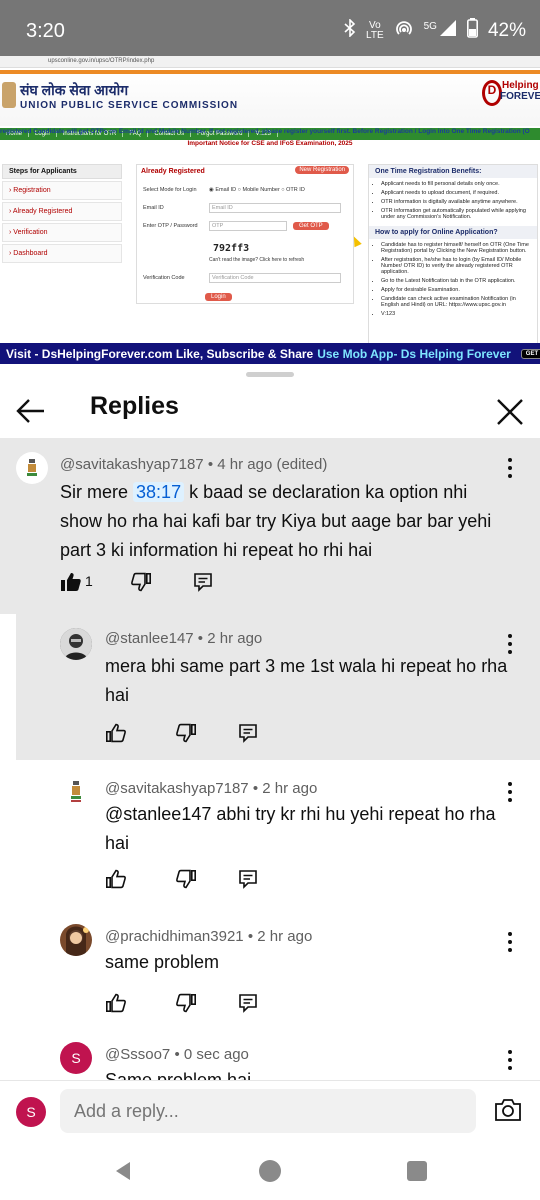  What do you see at coordinates (270, 374) in the screenshot?
I see `drag-handle` at bounding box center [270, 374].